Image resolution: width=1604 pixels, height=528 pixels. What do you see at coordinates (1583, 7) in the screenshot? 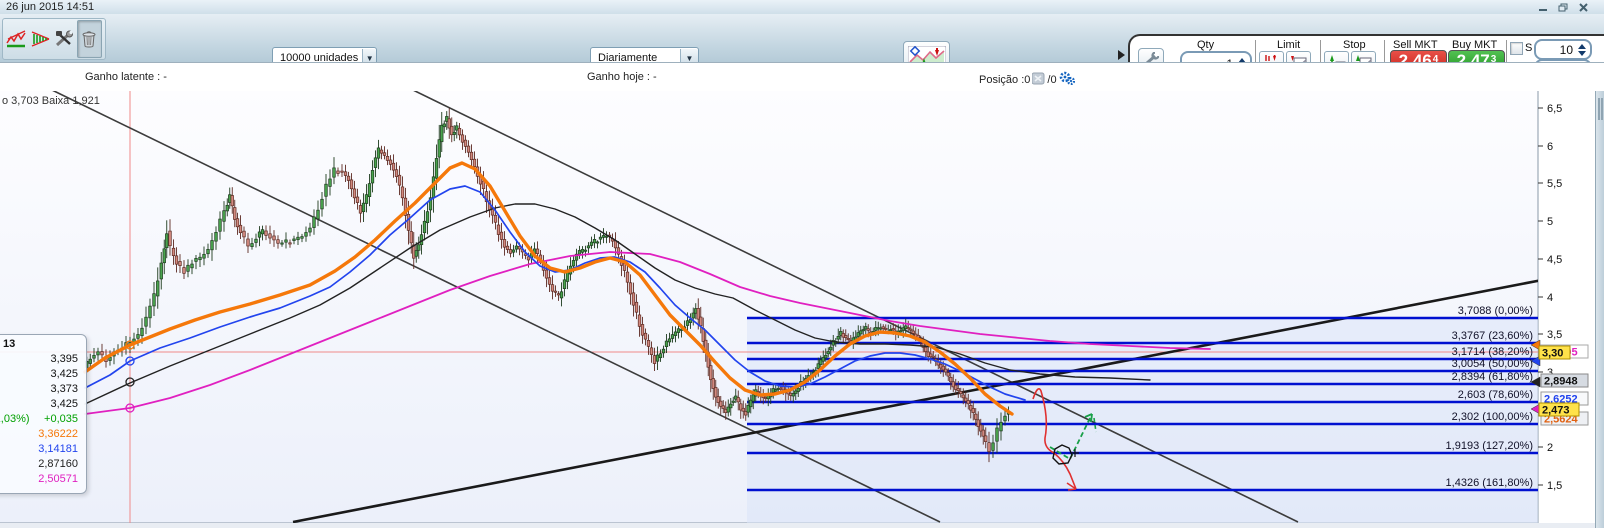
I see `close-button` at bounding box center [1583, 7].